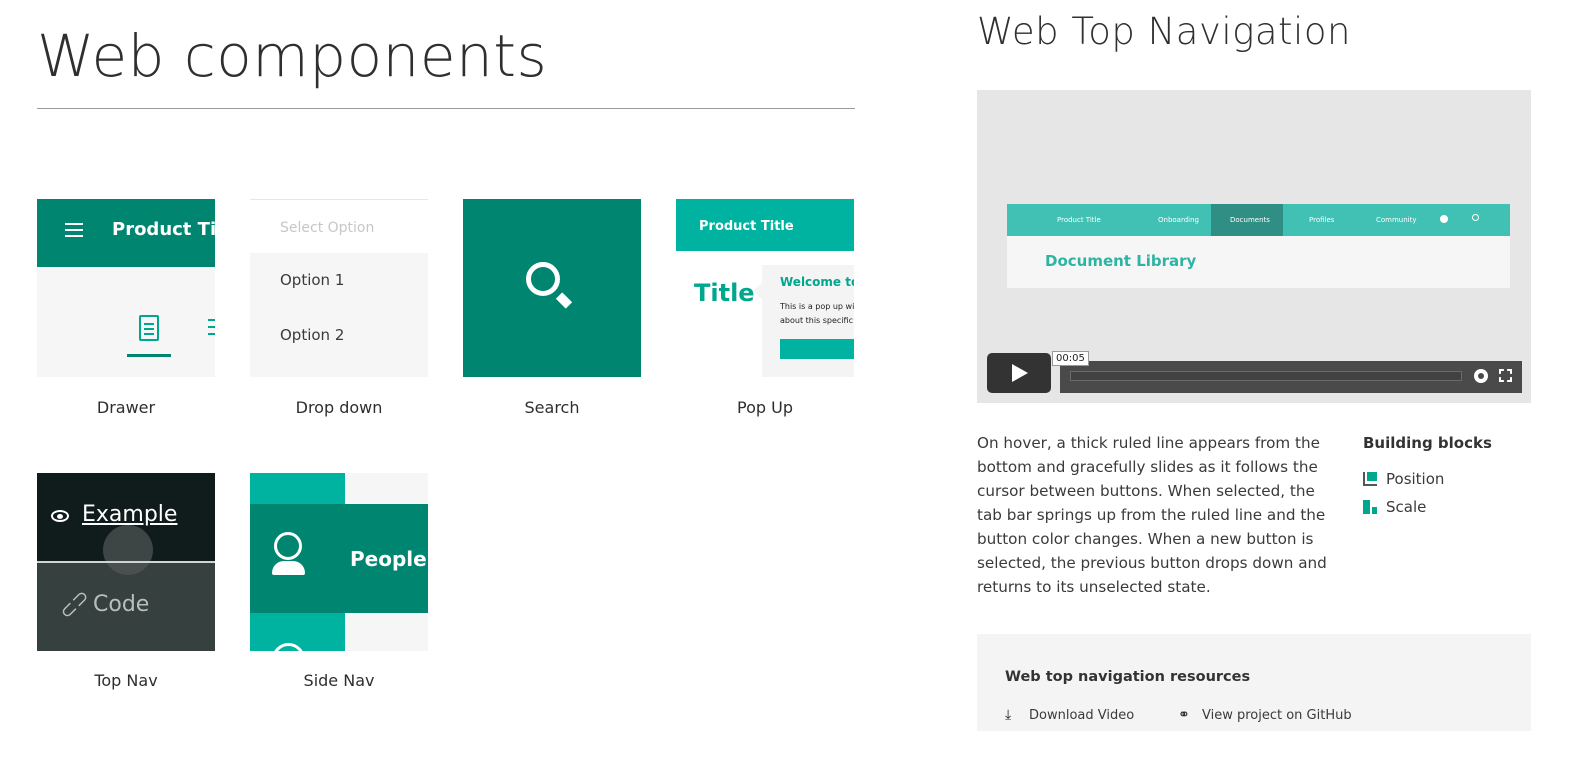 Image resolution: width=1572 pixels, height=772 pixels. I want to click on building-block-scale: Scale, so click(1394, 507).